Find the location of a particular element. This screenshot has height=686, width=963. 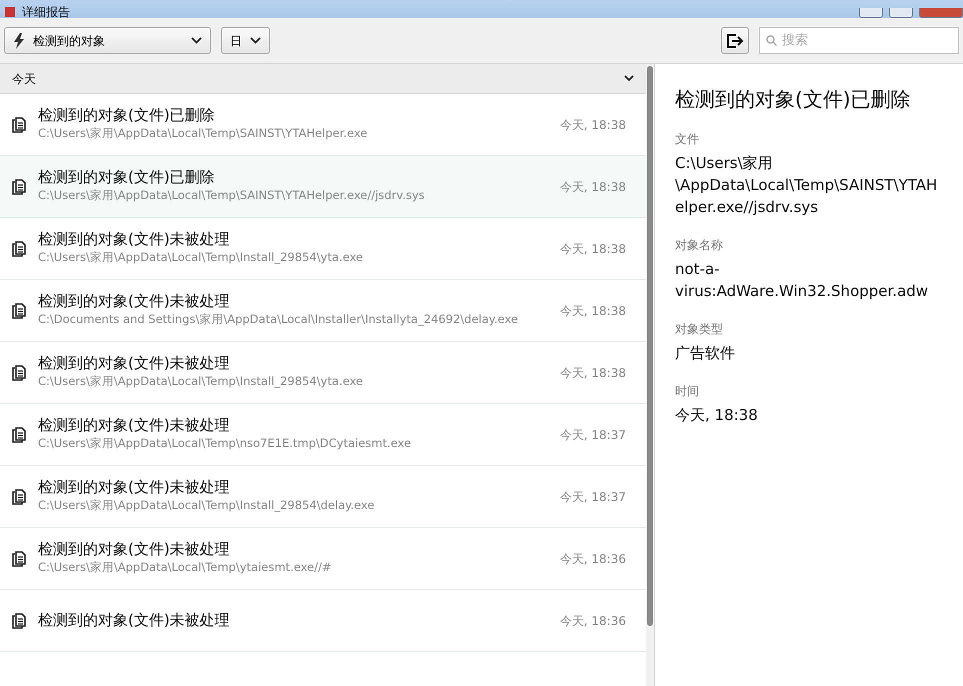

report-item: 检测到的对象(文件)未被处理 C:\Users\家用\AppData\Local\Temp\Install_29854\delay.exe 今天, 18:37 is located at coordinates (323, 497).